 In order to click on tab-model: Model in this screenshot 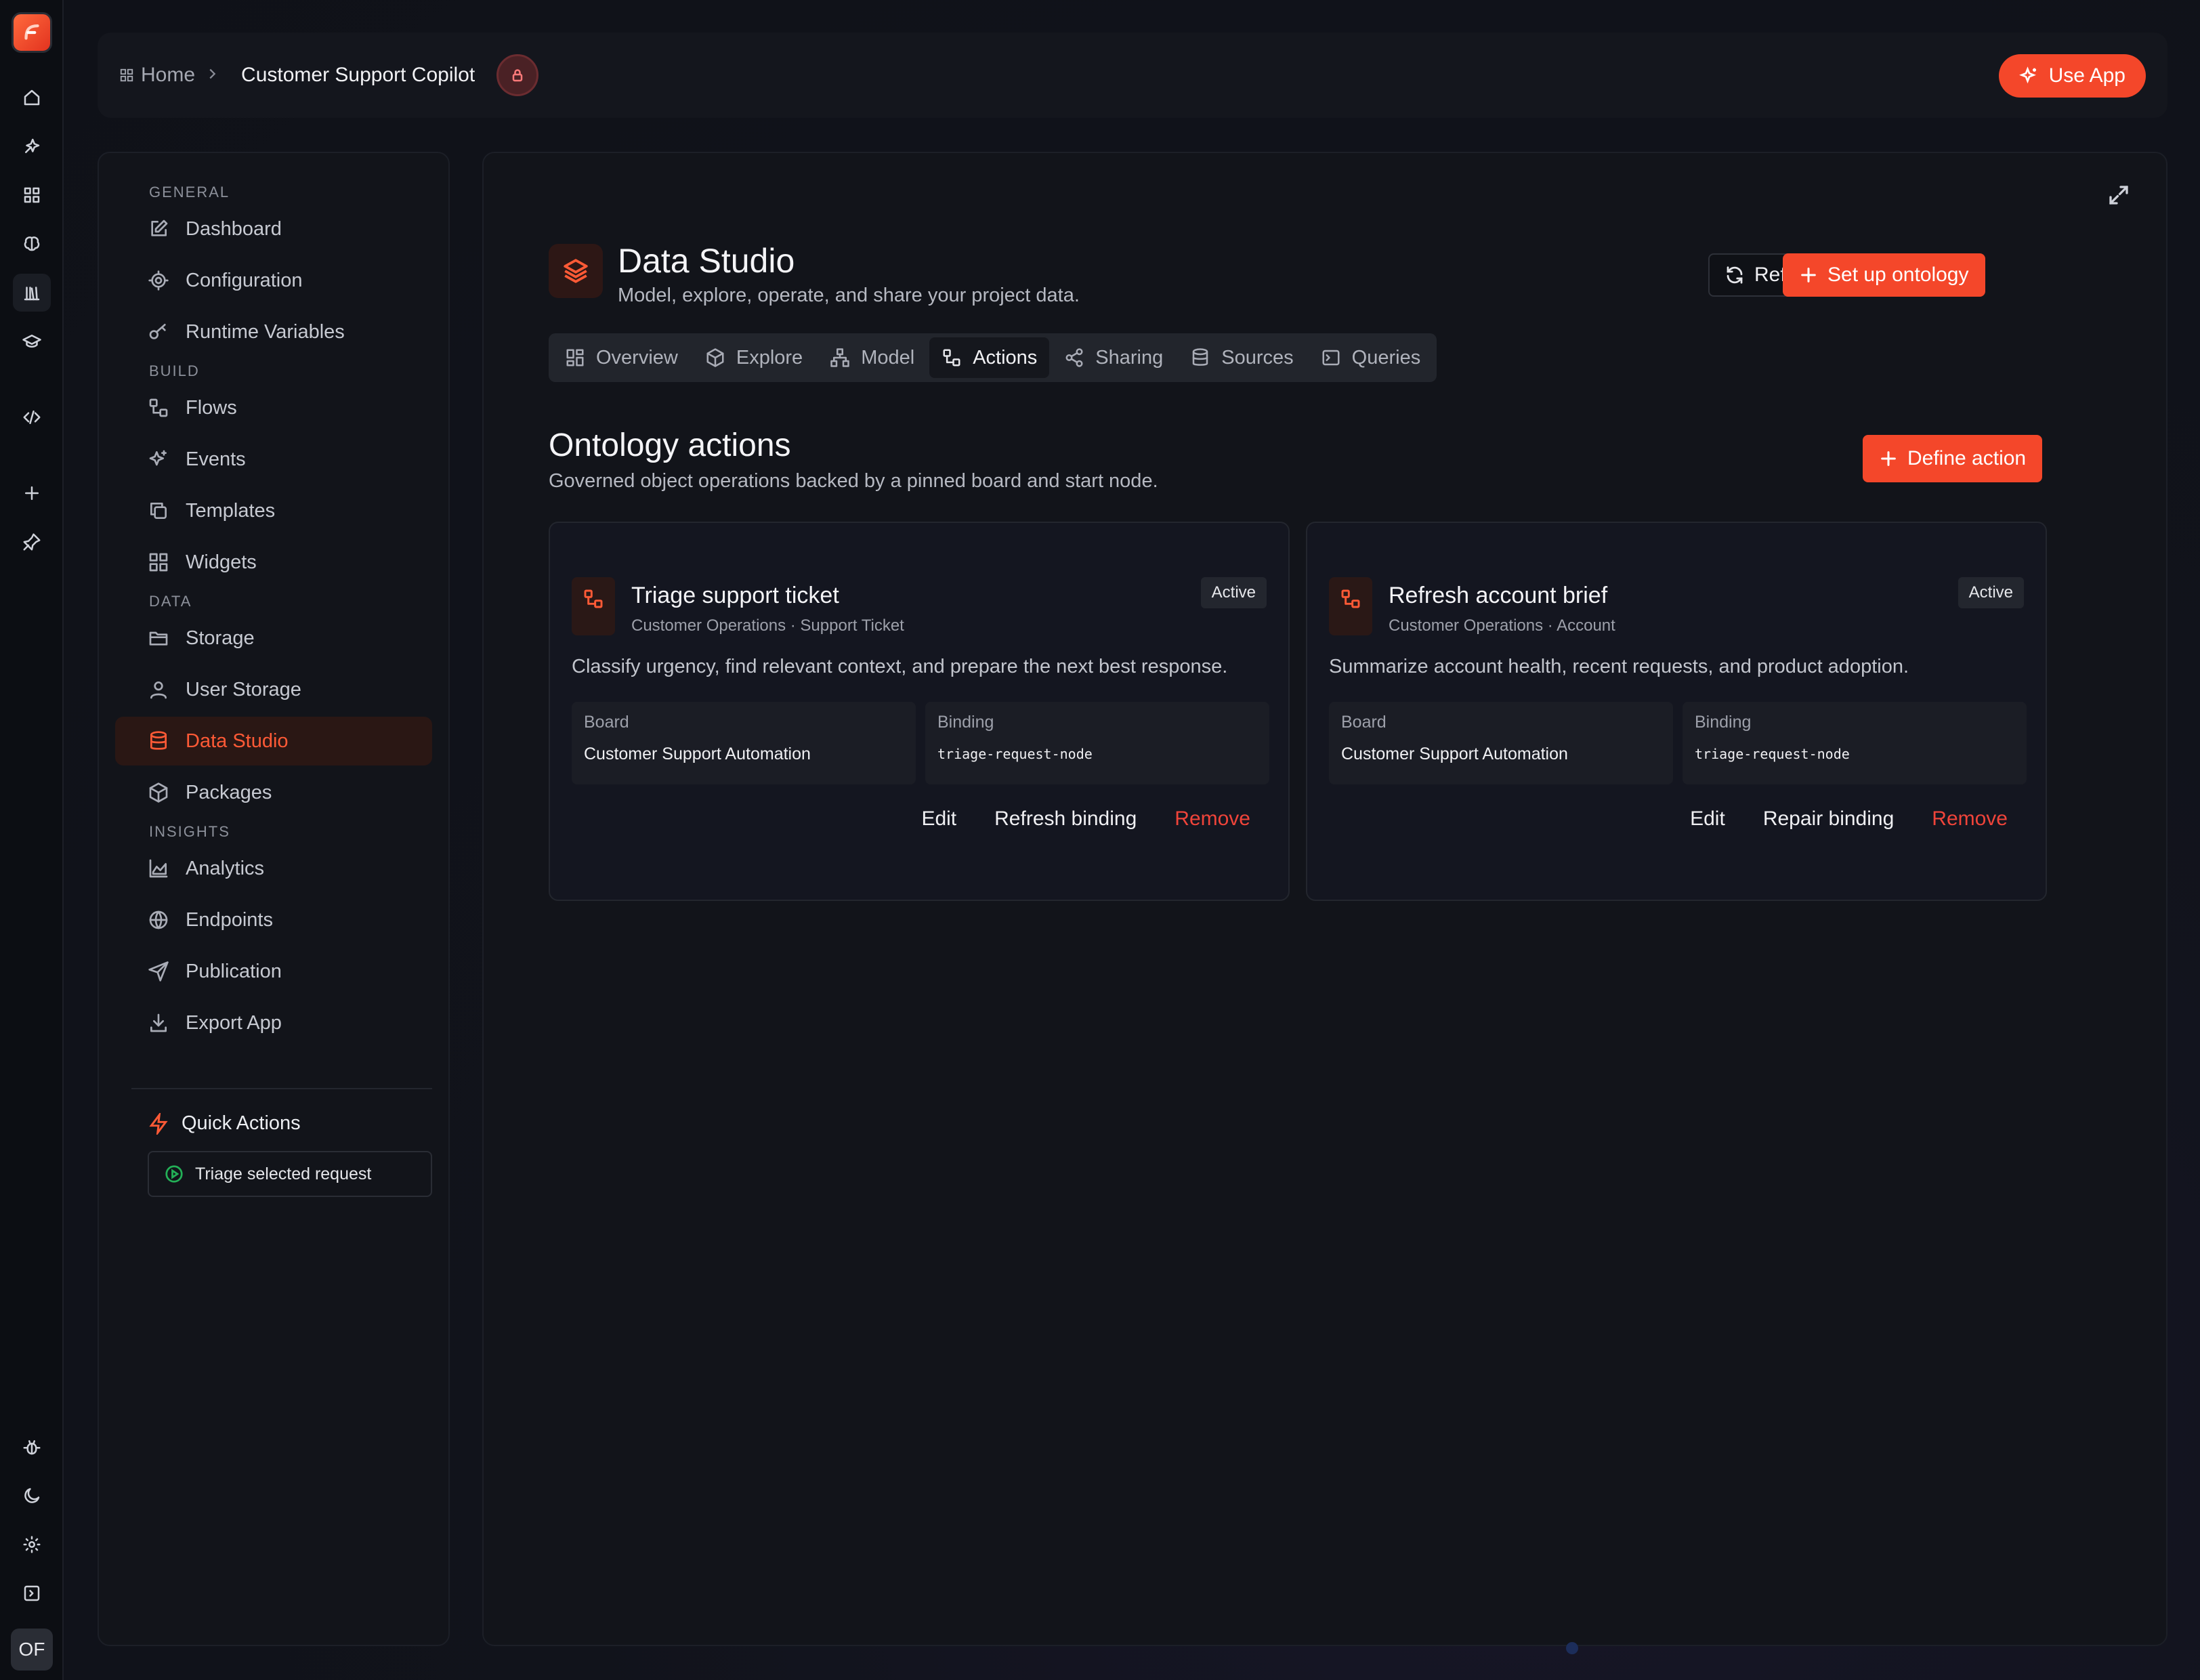, I will do `click(872, 357)`.